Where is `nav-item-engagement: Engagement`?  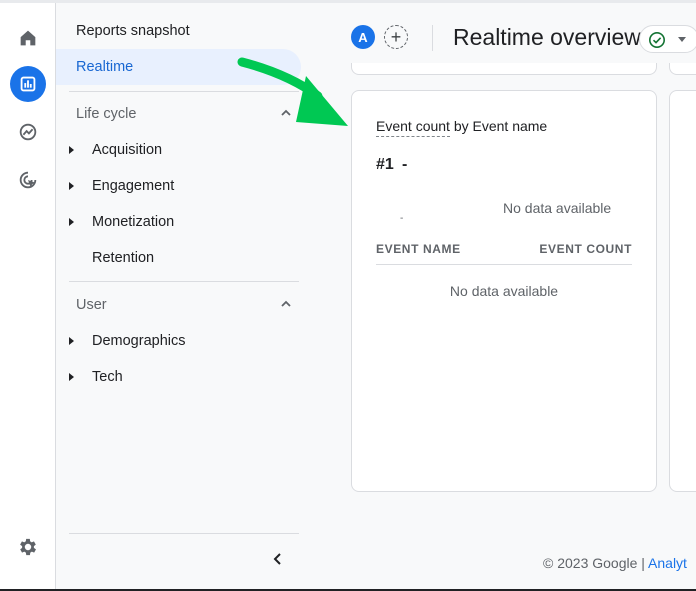
nav-item-engagement: Engagement is located at coordinates (178, 186).